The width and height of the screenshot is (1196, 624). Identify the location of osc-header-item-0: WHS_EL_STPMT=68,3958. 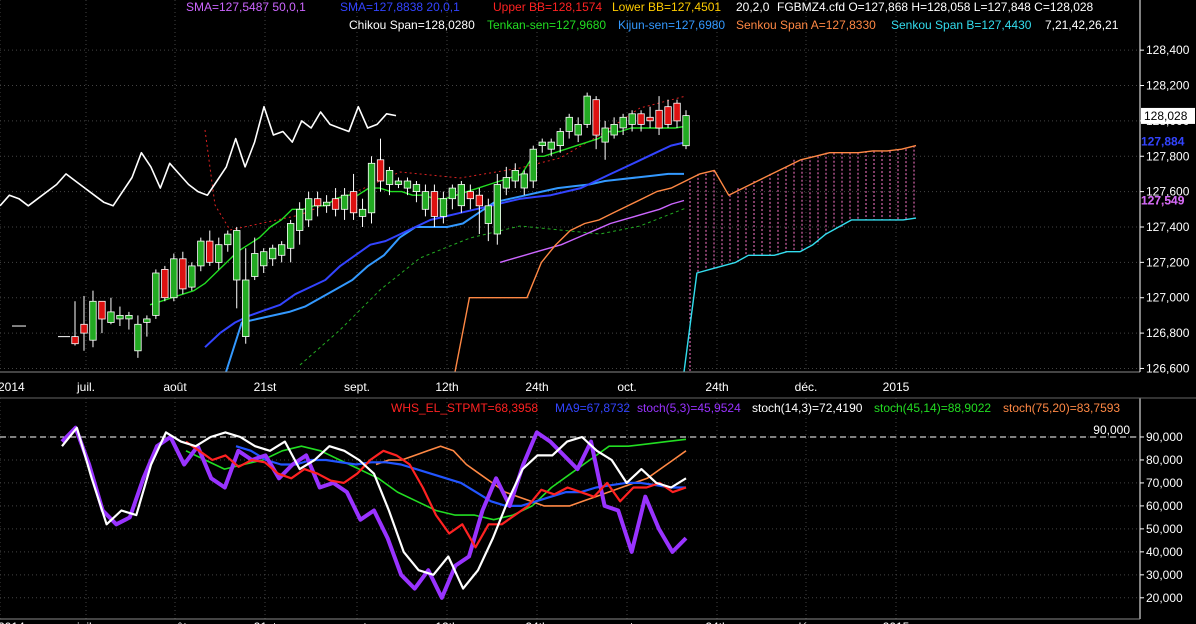
(465, 408).